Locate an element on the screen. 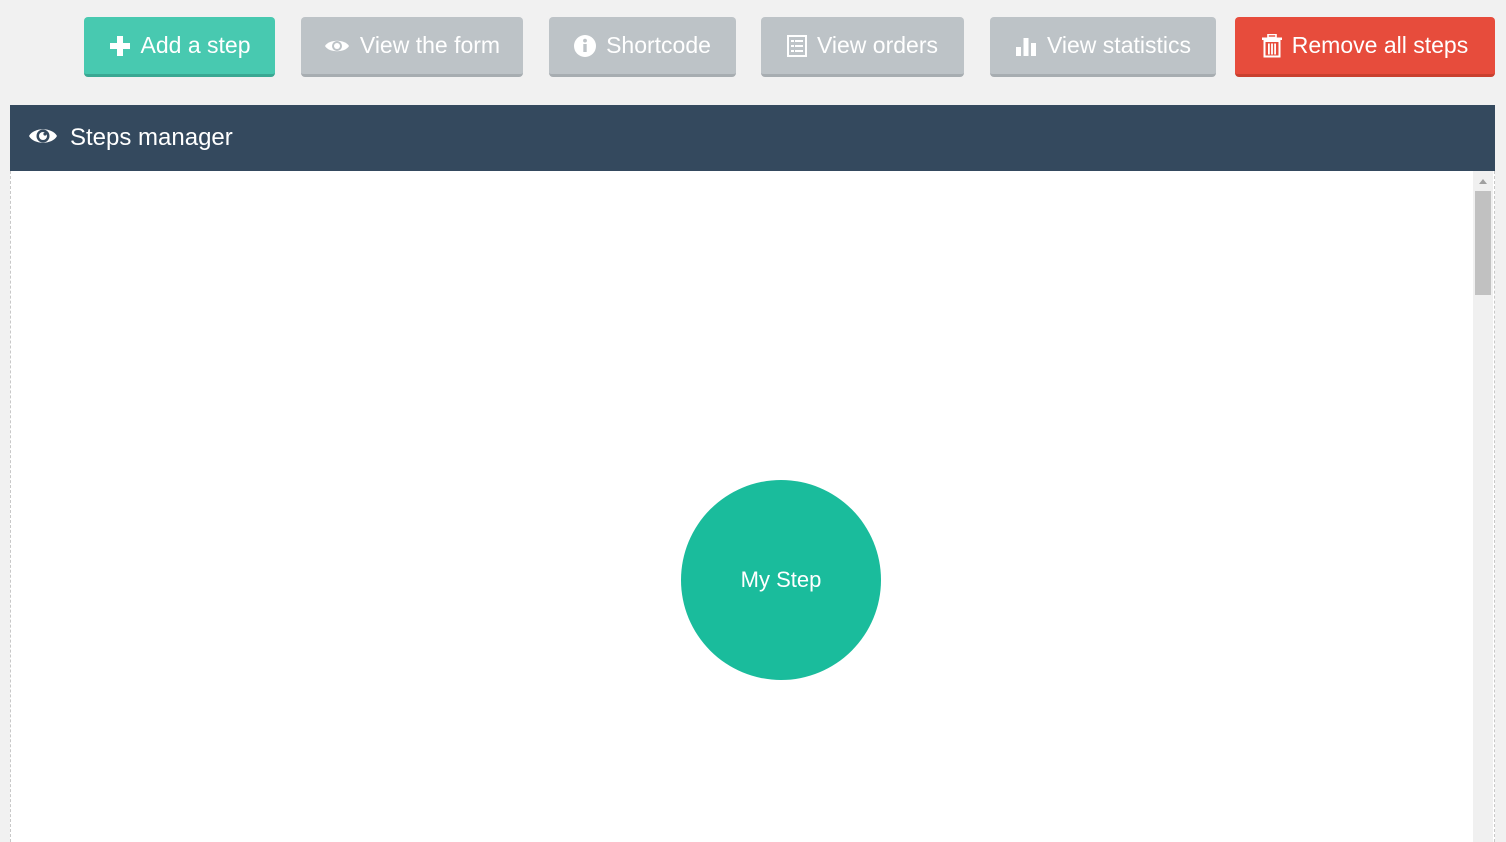 Image resolution: width=1506 pixels, height=842 pixels. add-step-label: Add a step is located at coordinates (195, 45).